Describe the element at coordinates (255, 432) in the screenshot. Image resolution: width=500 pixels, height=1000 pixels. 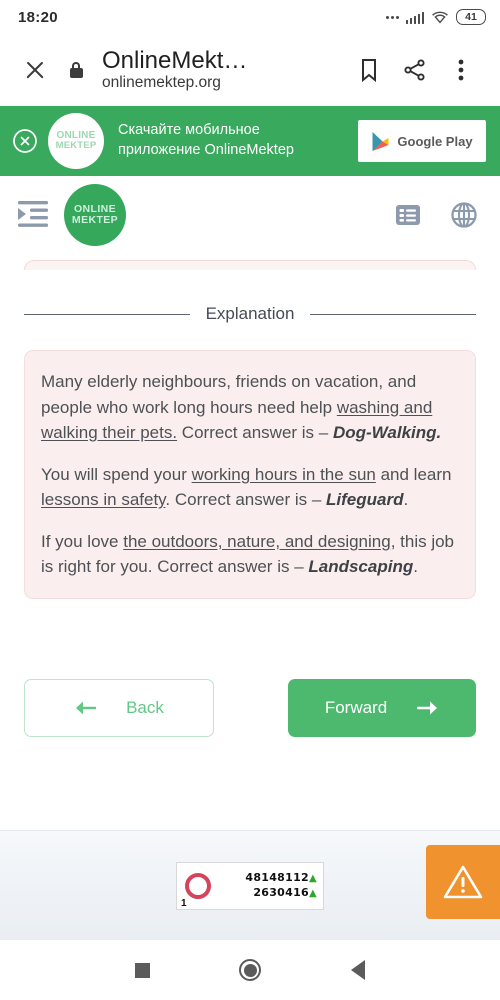
I see `paragraph-middle: Correct answer is –` at that location.